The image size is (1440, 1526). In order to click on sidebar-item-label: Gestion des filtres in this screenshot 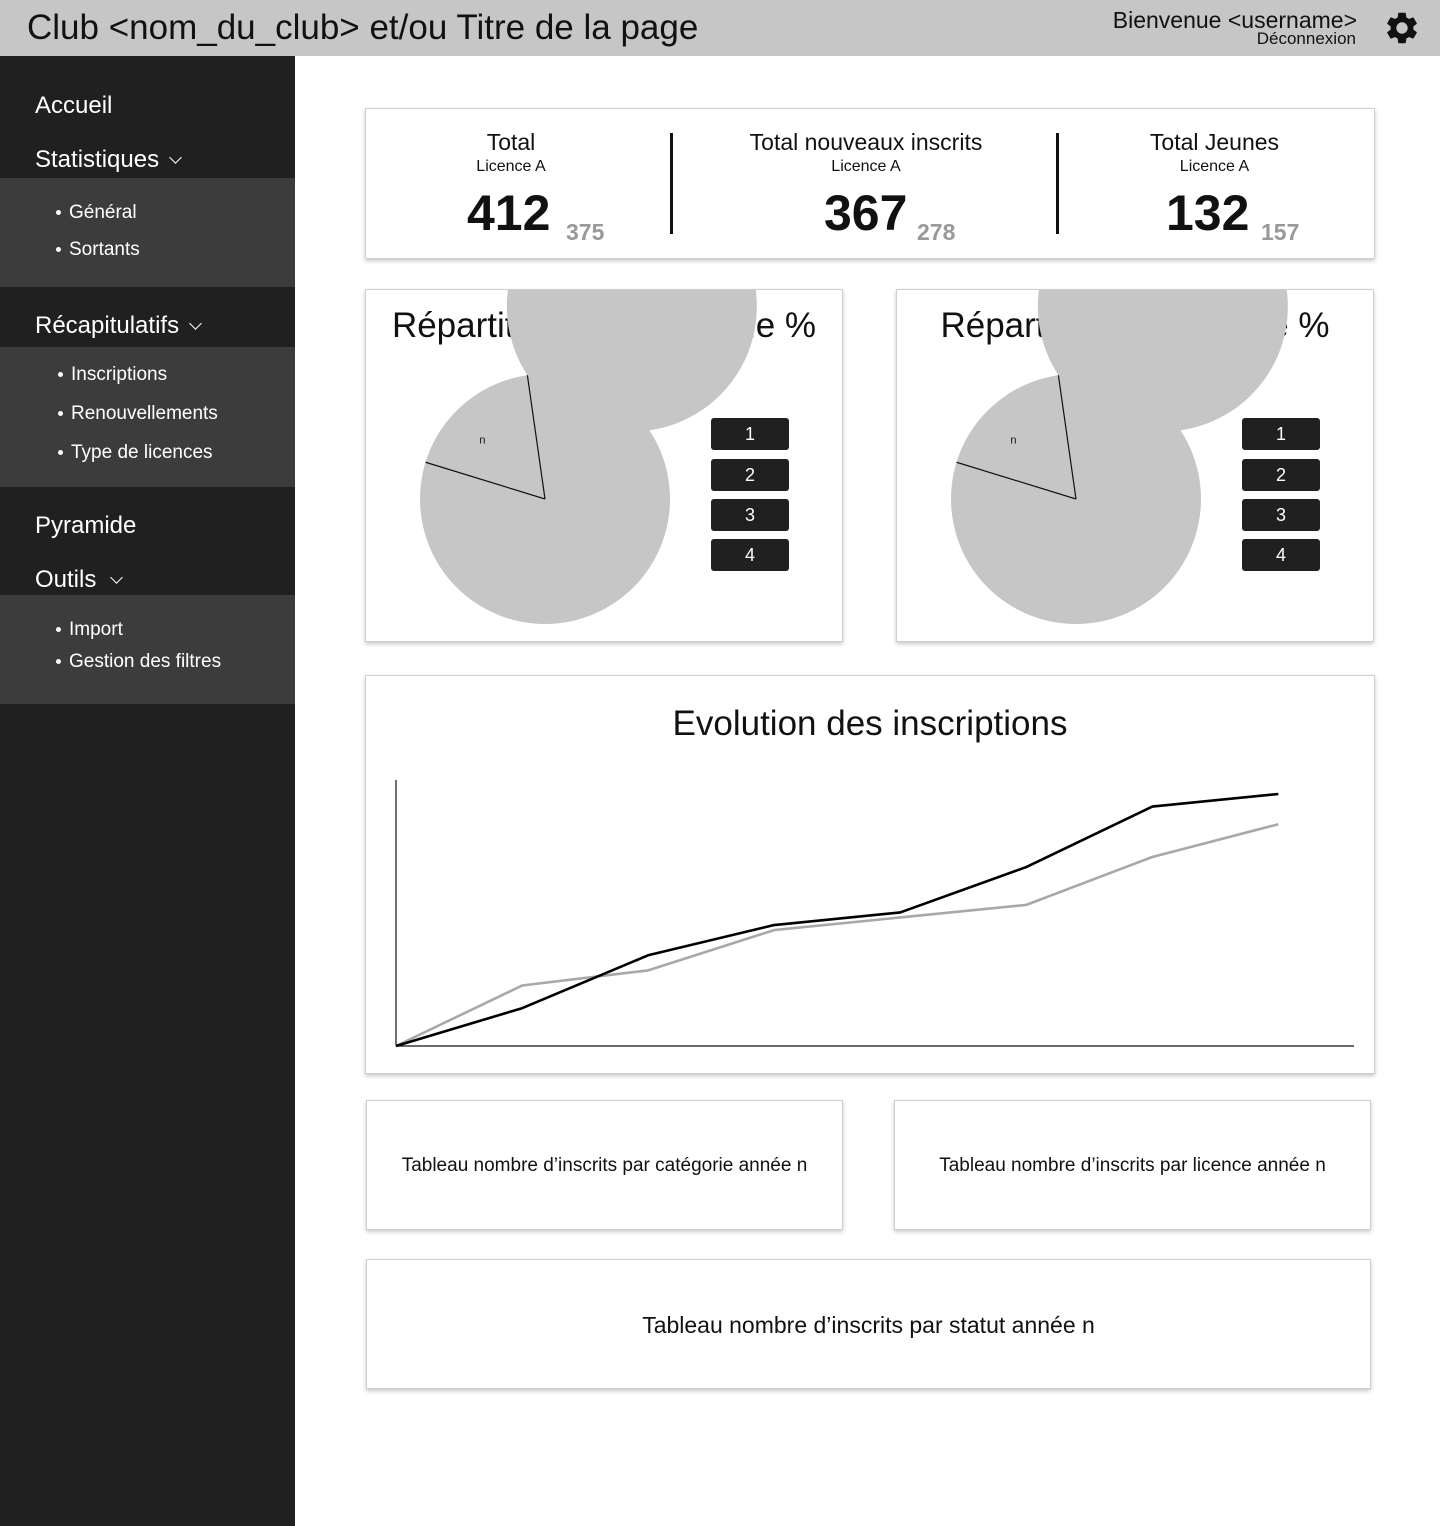, I will do `click(145, 661)`.